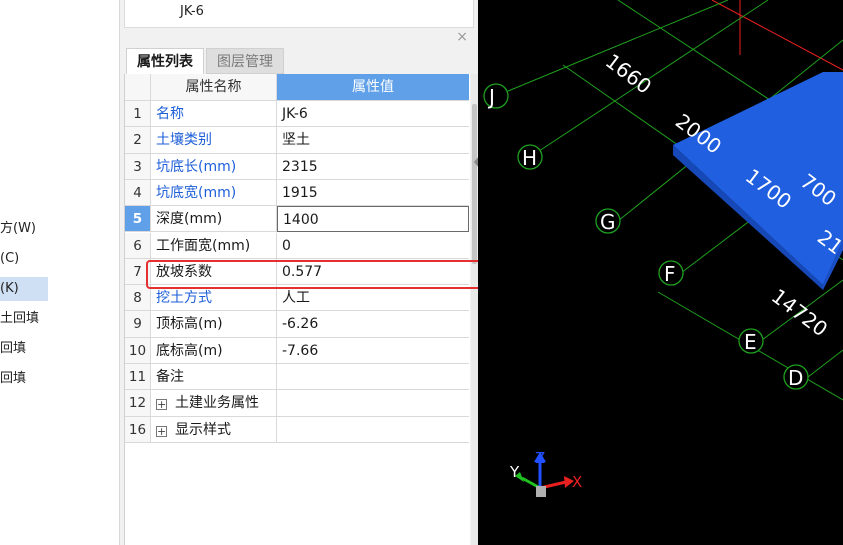 Image resolution: width=843 pixels, height=545 pixels. I want to click on axis-label-f: F, so click(670, 274).